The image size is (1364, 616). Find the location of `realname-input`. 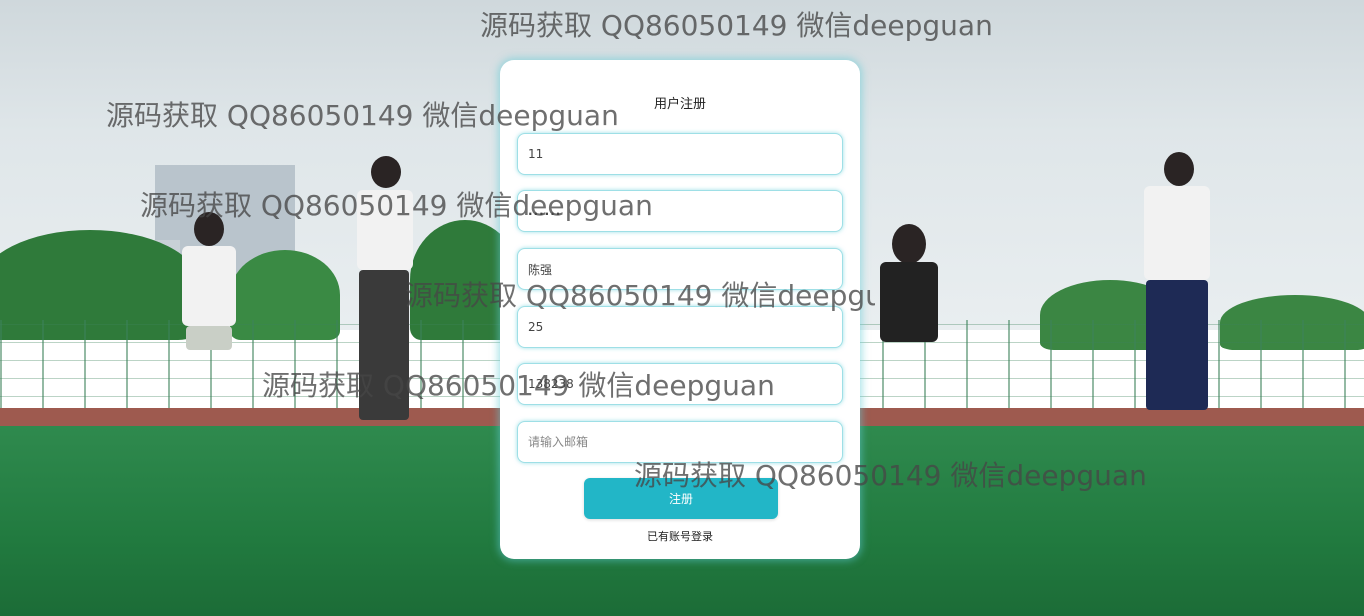

realname-input is located at coordinates (680, 269).